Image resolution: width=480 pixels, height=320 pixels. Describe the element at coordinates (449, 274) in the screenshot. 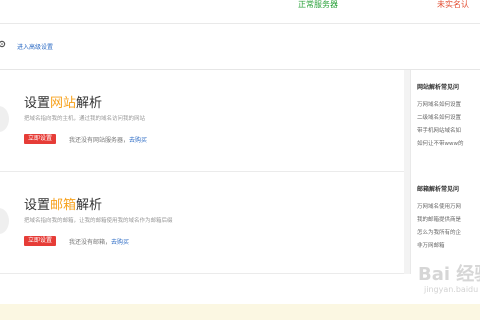

I see `watermark-logo: Bai 经验` at that location.